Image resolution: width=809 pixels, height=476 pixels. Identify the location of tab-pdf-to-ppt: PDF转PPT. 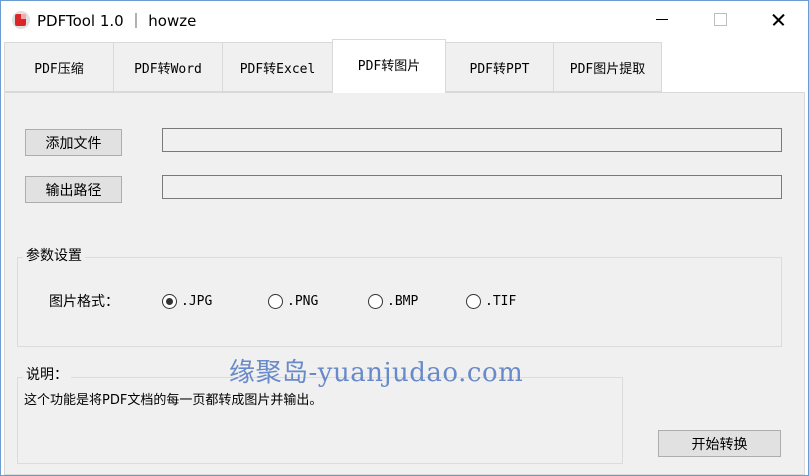
(499, 67).